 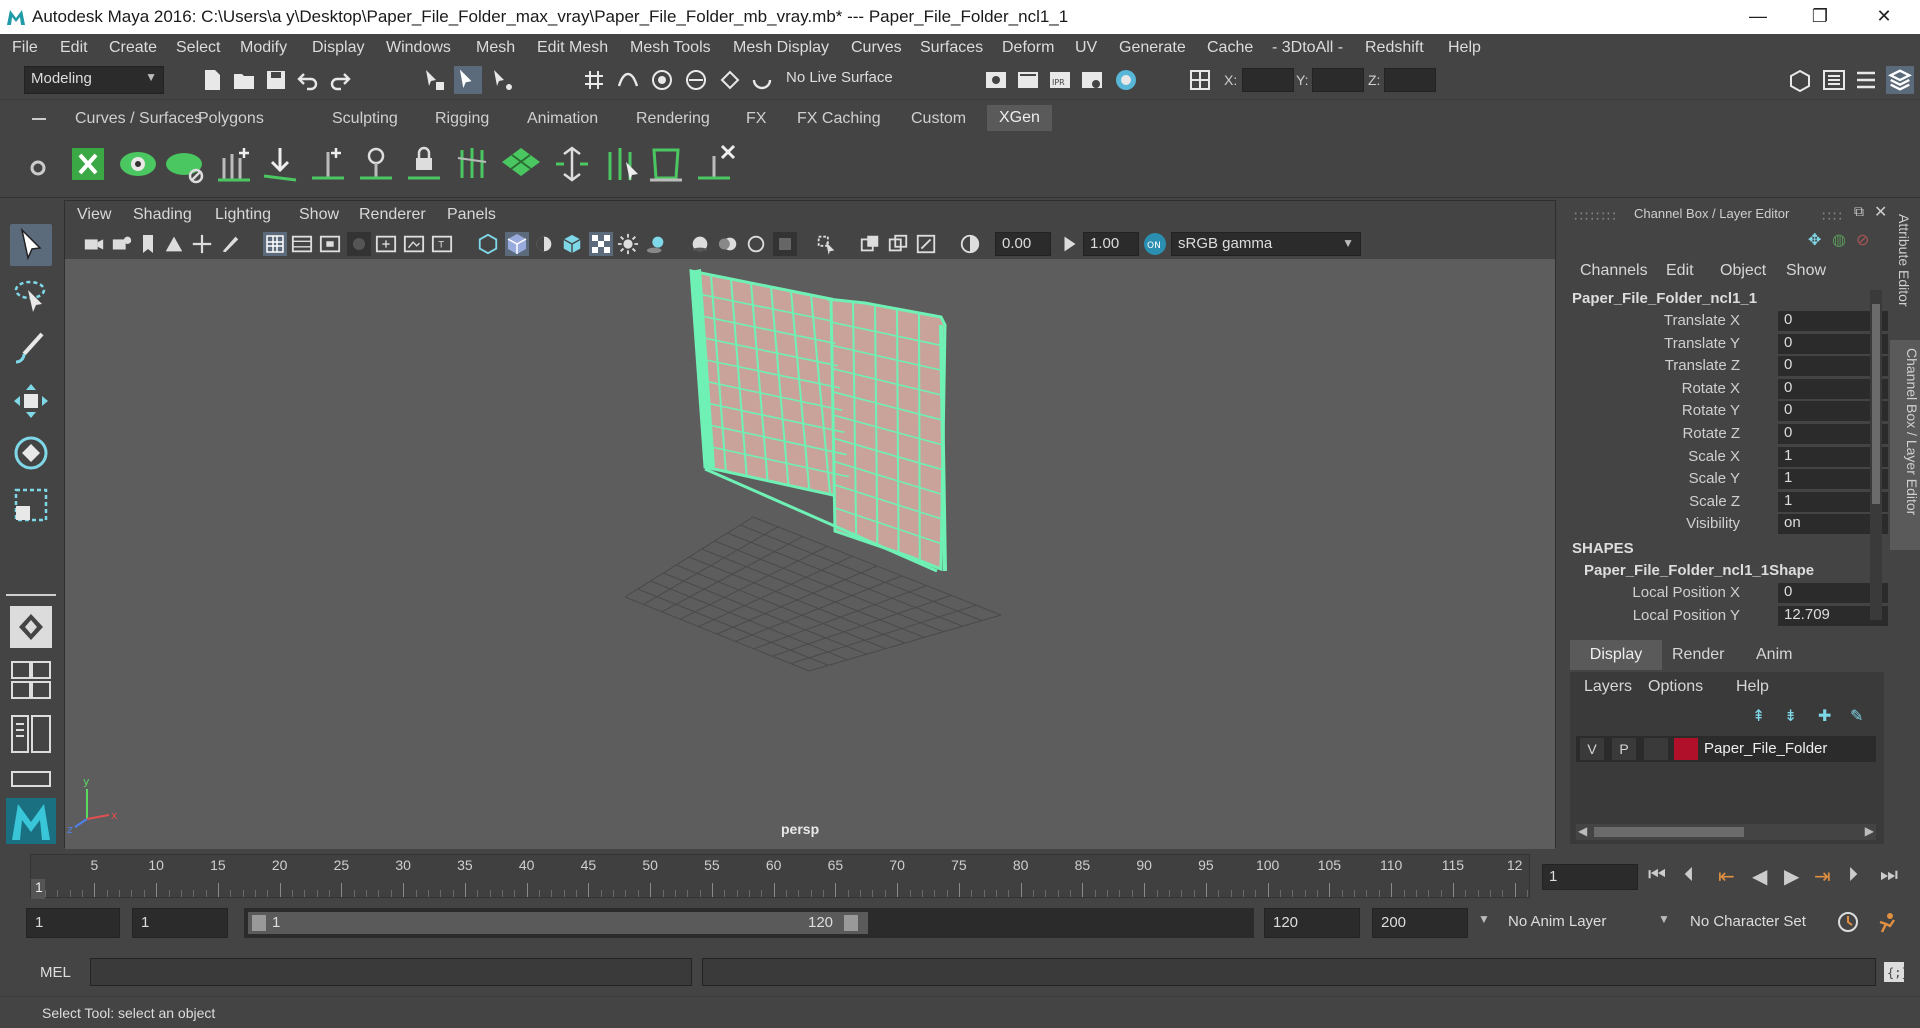 I want to click on tool-settings-icon, so click(x=1866, y=80).